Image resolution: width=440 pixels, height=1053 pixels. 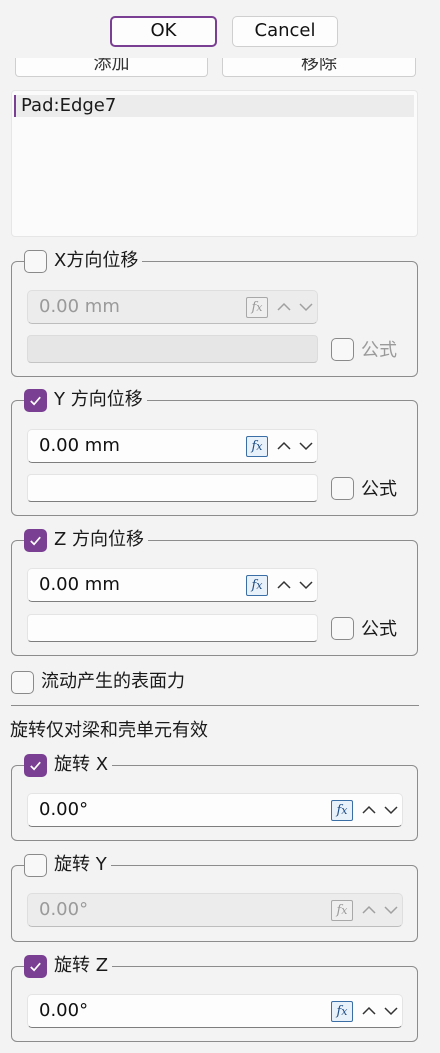 I want to click on rotation-z-input: 0.00° fx, so click(x=215, y=1011).